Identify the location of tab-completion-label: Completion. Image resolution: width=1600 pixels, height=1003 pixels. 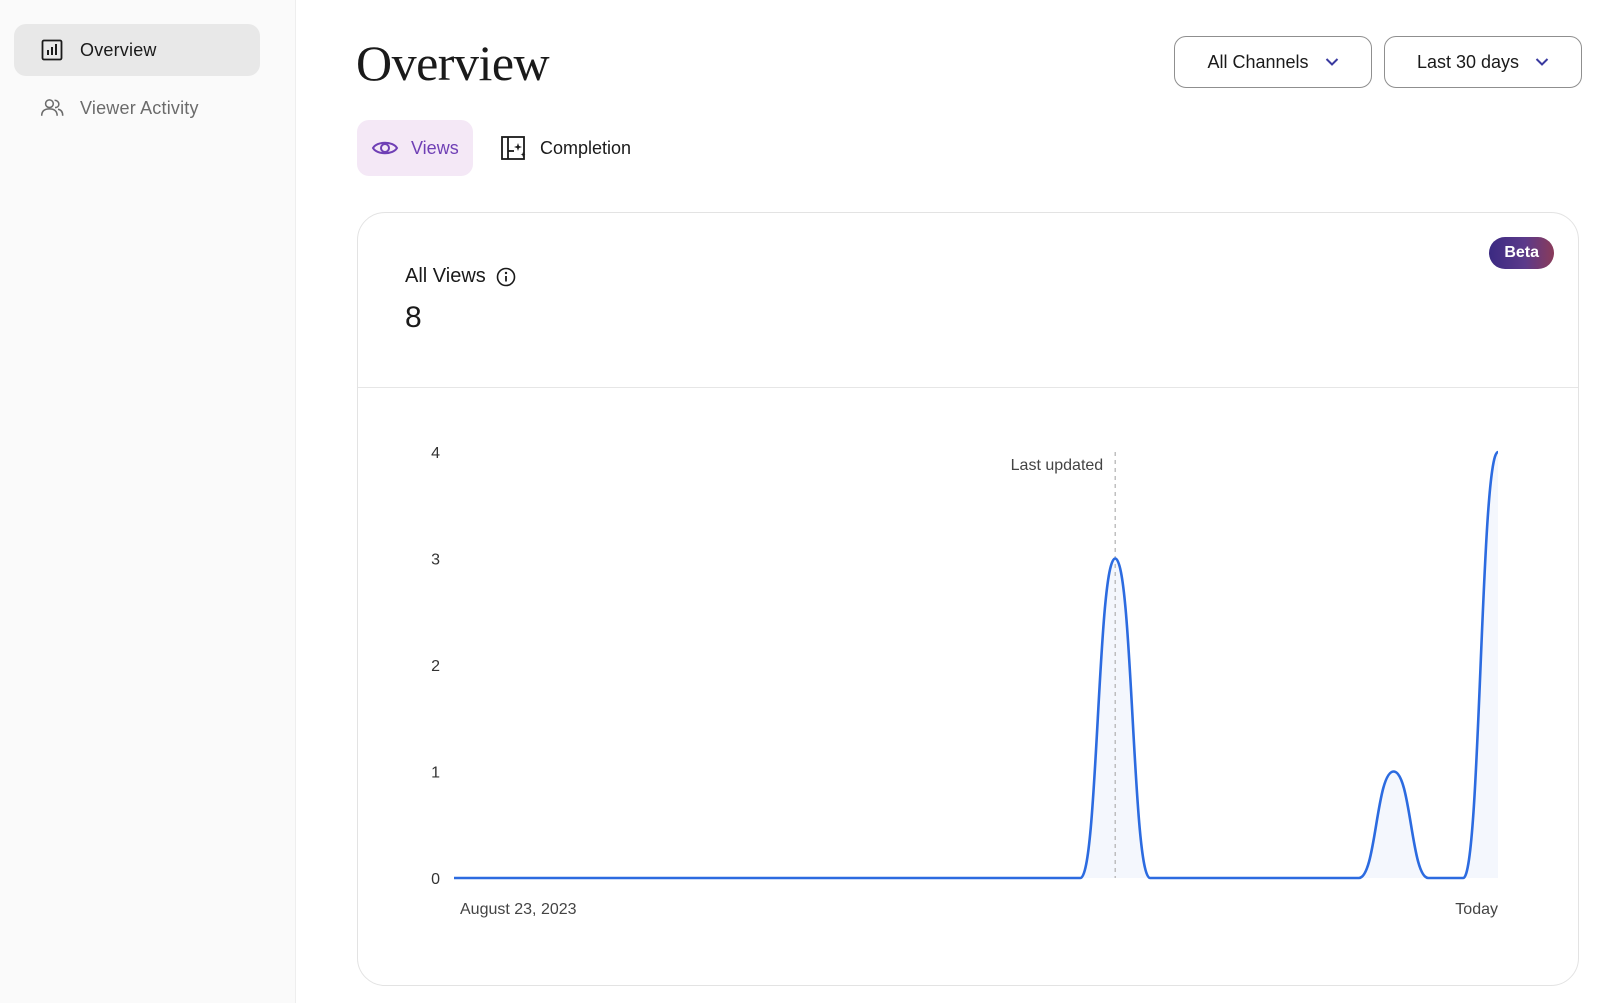
(586, 147).